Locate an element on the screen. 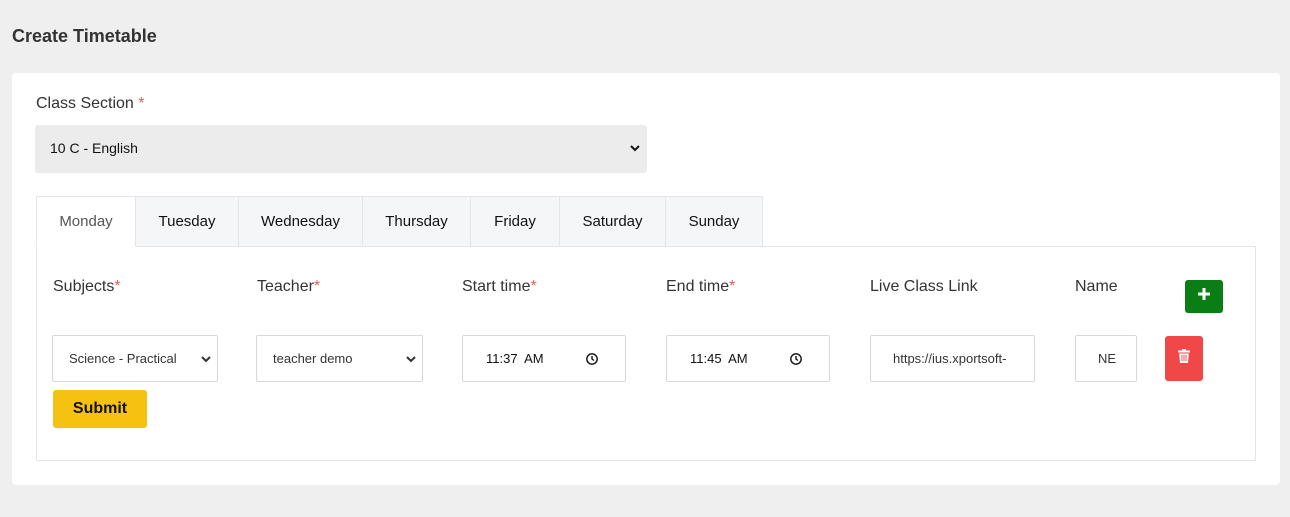 The image size is (1290, 517). live-class-link-value: https://ius.xportsoft- is located at coordinates (950, 358).